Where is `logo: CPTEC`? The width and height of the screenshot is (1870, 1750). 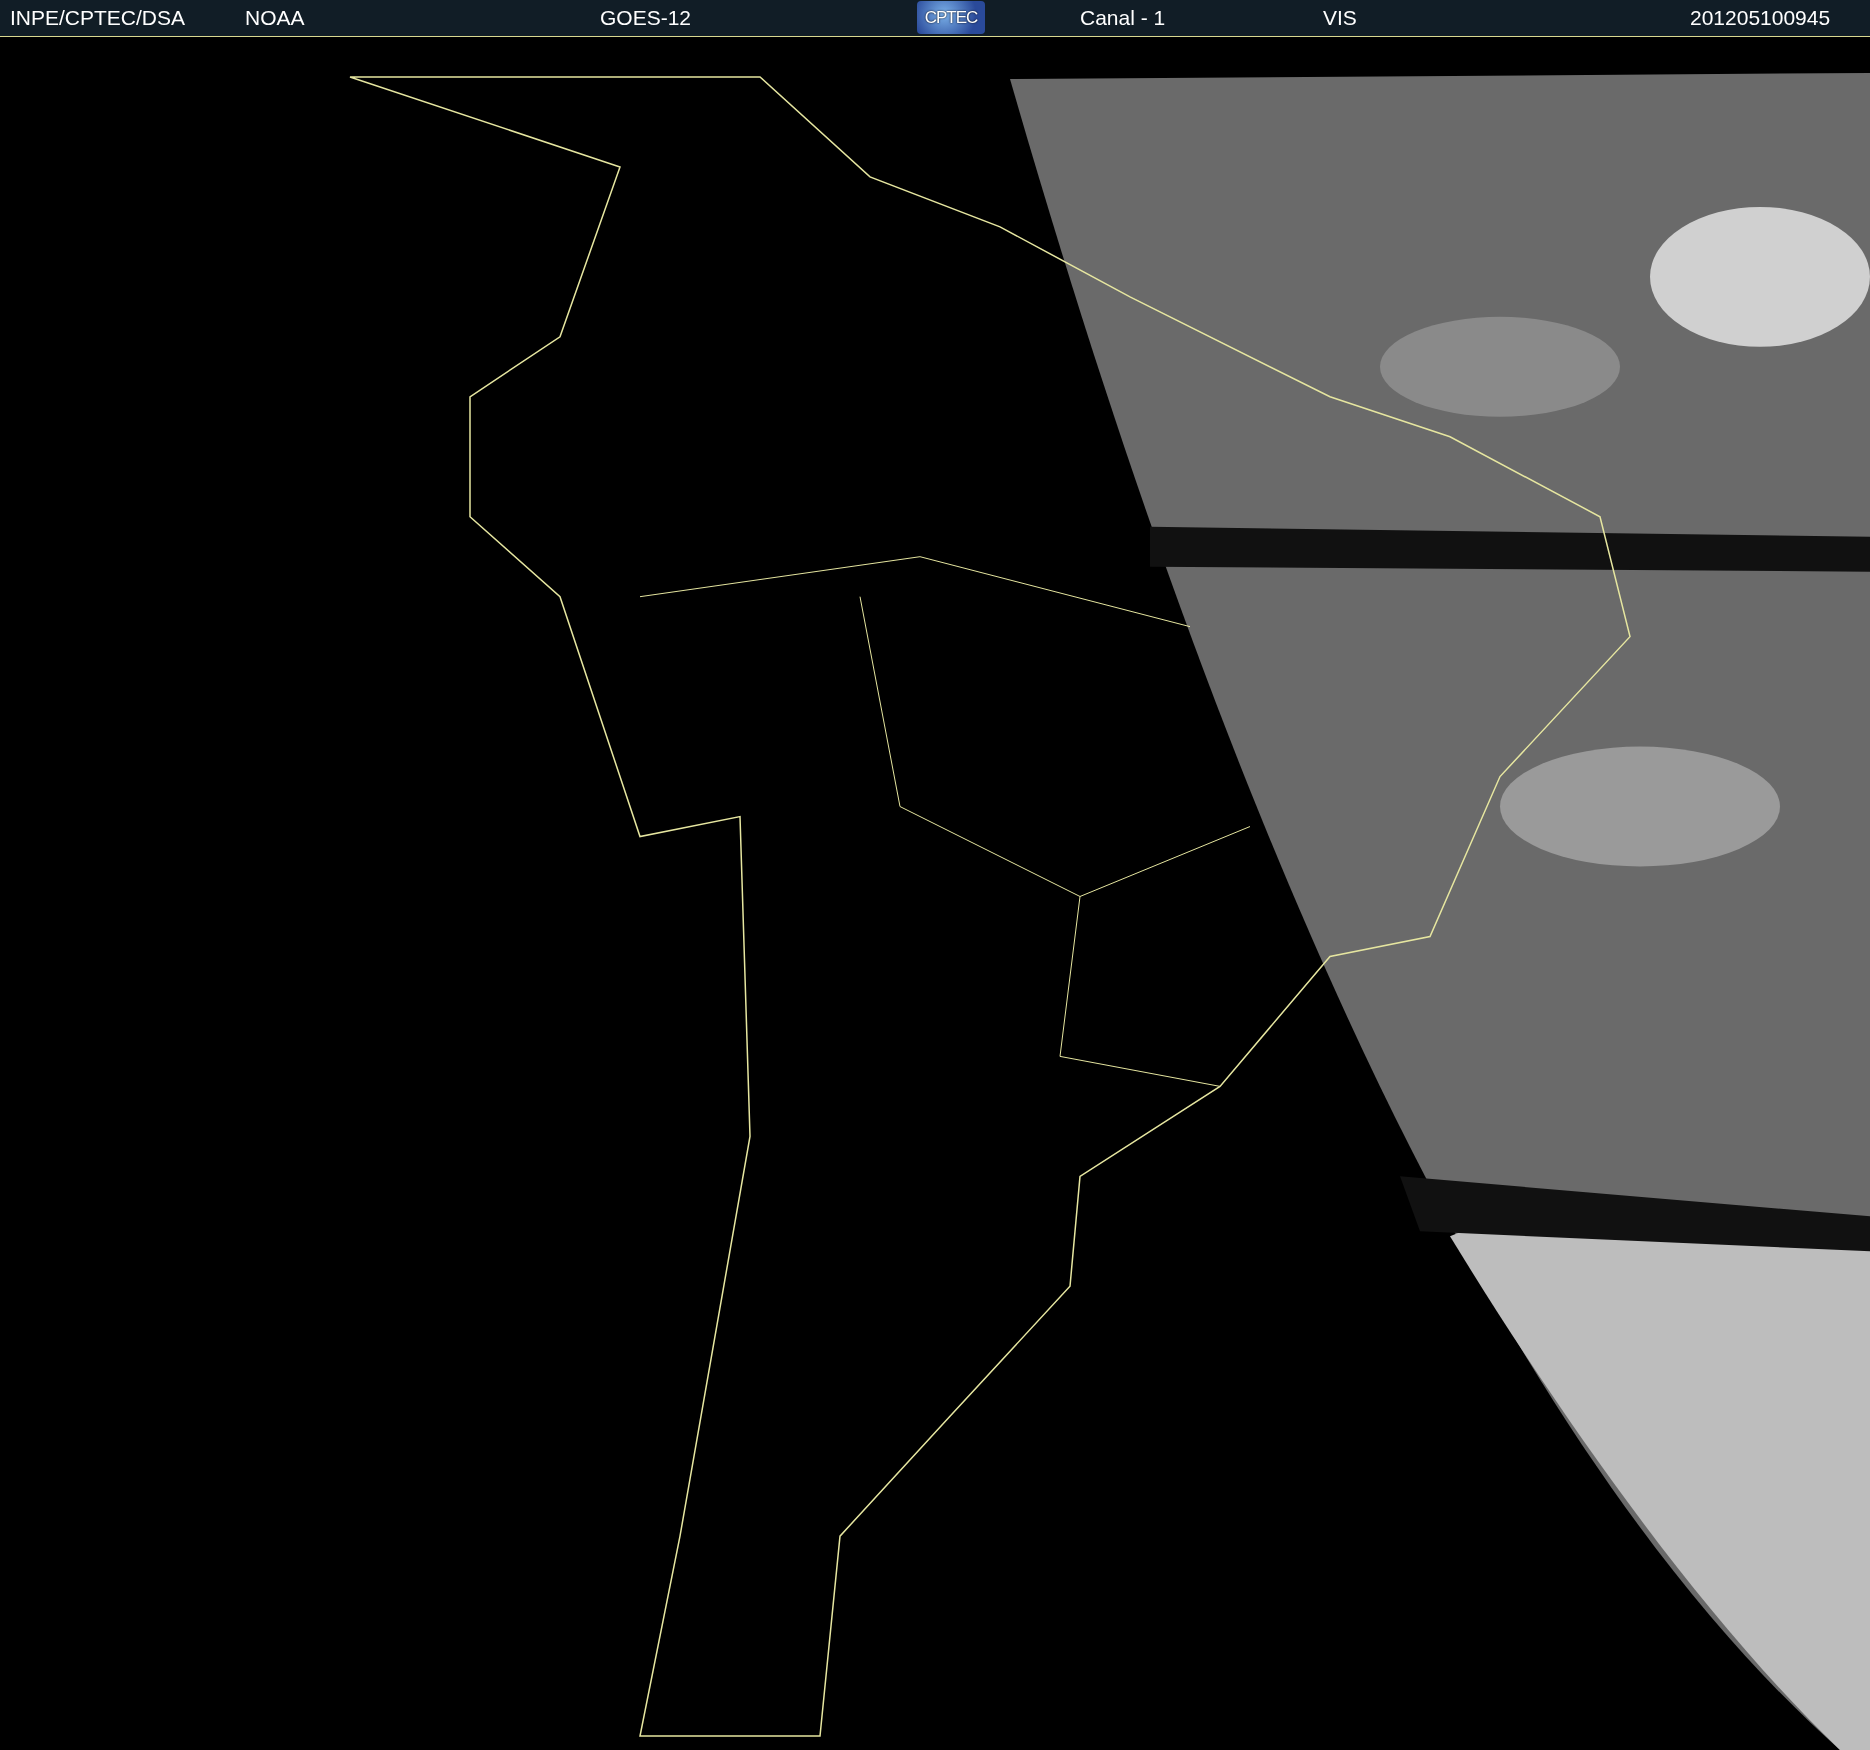
logo: CPTEC is located at coordinates (951, 17).